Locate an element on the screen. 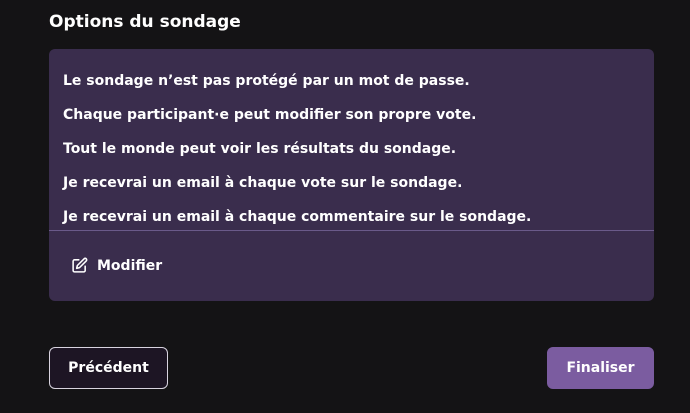 Image resolution: width=690 pixels, height=413 pixels. finish-button: Finaliser is located at coordinates (600, 368).